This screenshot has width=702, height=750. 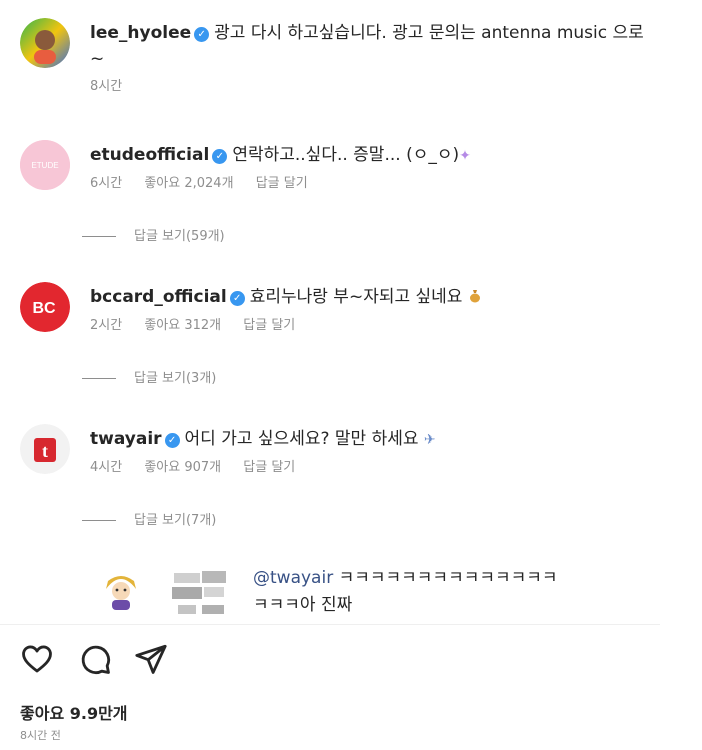 I want to click on view-replies-button: 답글 보기(3개), so click(x=149, y=379).